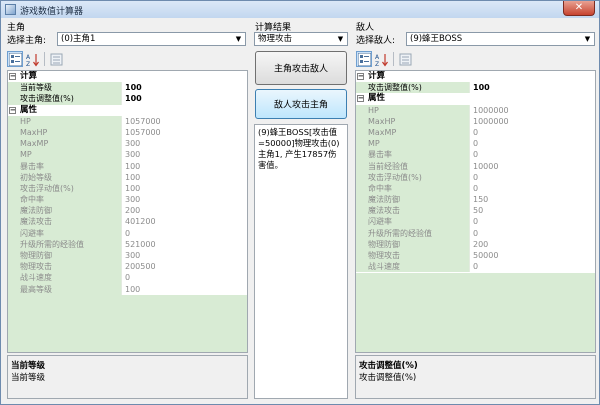 The width and height of the screenshot is (600, 405). What do you see at coordinates (127, 132) in the screenshot?
I see `grid-property-row: MaxHP 1057000` at bounding box center [127, 132].